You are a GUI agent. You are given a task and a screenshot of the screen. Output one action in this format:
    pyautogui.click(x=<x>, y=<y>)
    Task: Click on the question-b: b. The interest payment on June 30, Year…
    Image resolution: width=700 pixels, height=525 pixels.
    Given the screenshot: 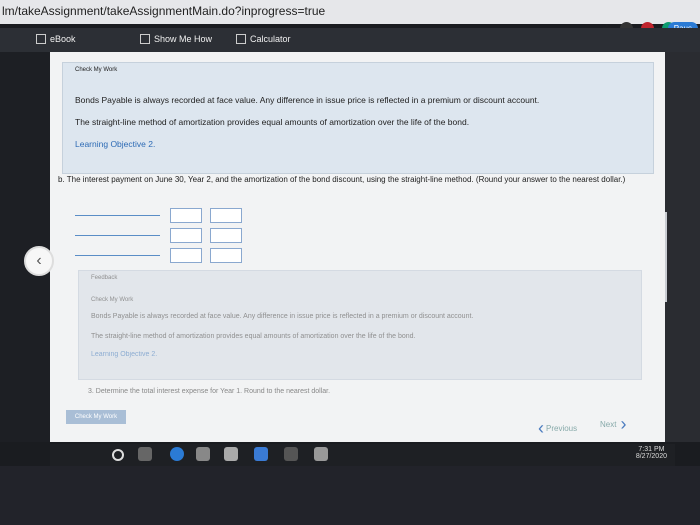 What is the action you would take?
    pyautogui.click(x=342, y=179)
    